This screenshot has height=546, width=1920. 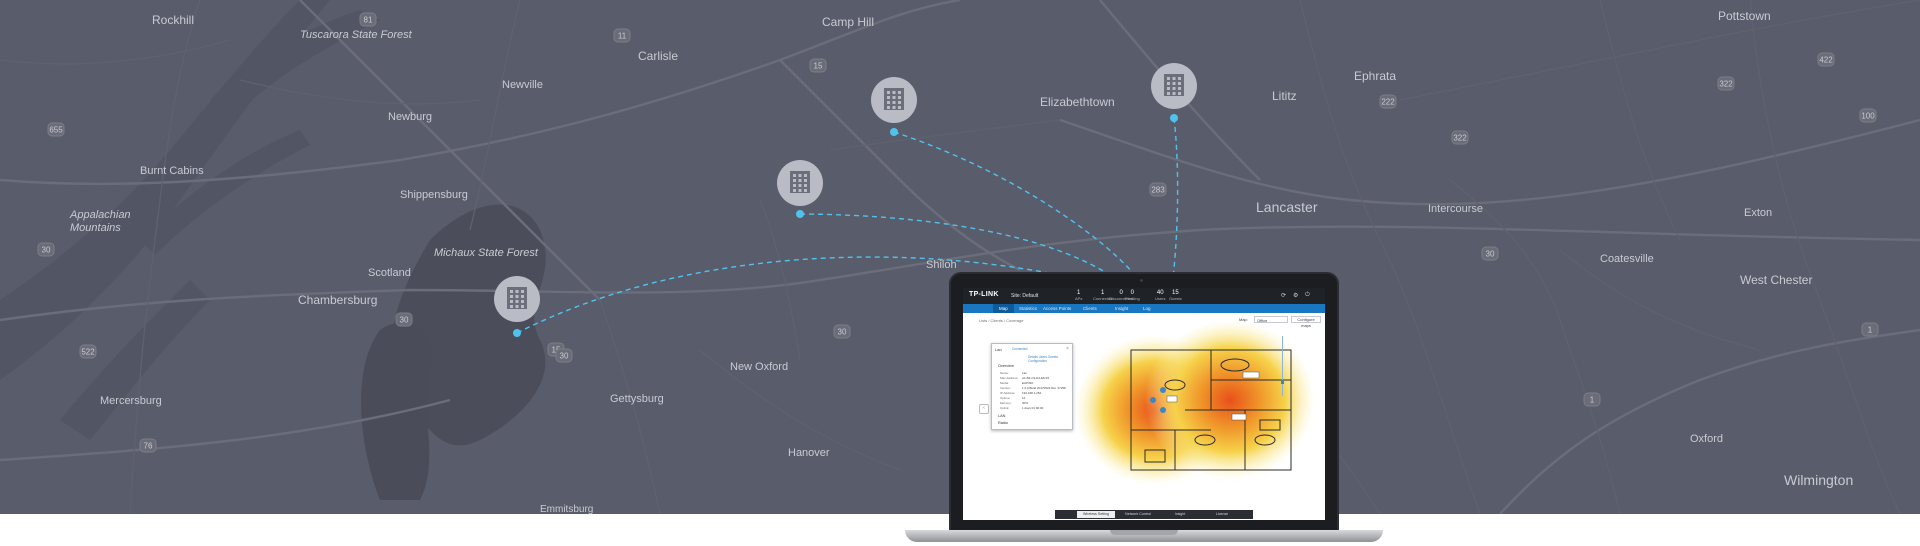 I want to click on place-label: Mountains, so click(x=95, y=228).